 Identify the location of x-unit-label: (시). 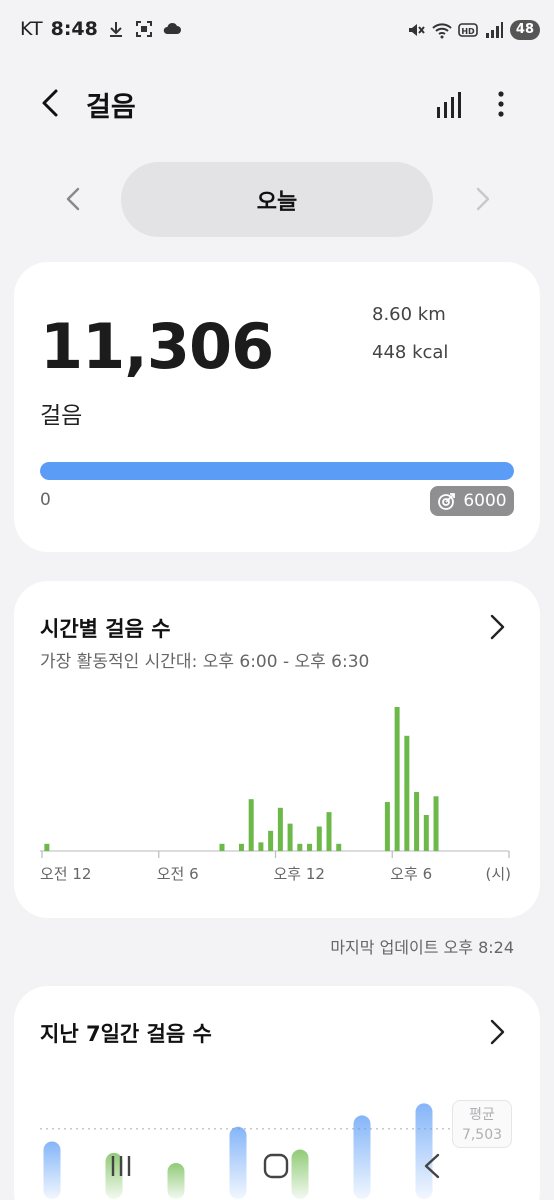
(498, 874).